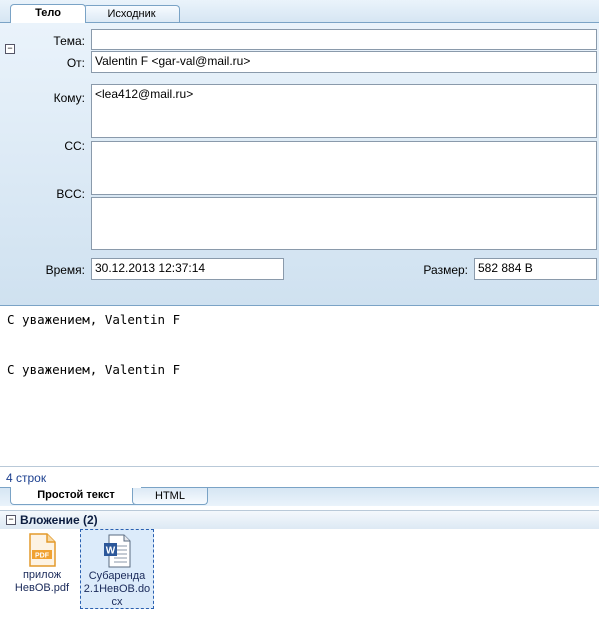 The image size is (599, 619). I want to click on time-field: 30.12.2013 12:37:14, so click(187, 269).